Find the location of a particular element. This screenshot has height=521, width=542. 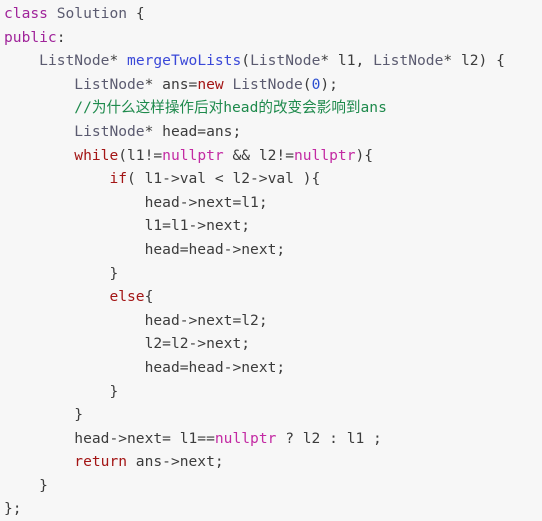

code-line: ListNode* ans=new ListNode(0); is located at coordinates (273, 85).